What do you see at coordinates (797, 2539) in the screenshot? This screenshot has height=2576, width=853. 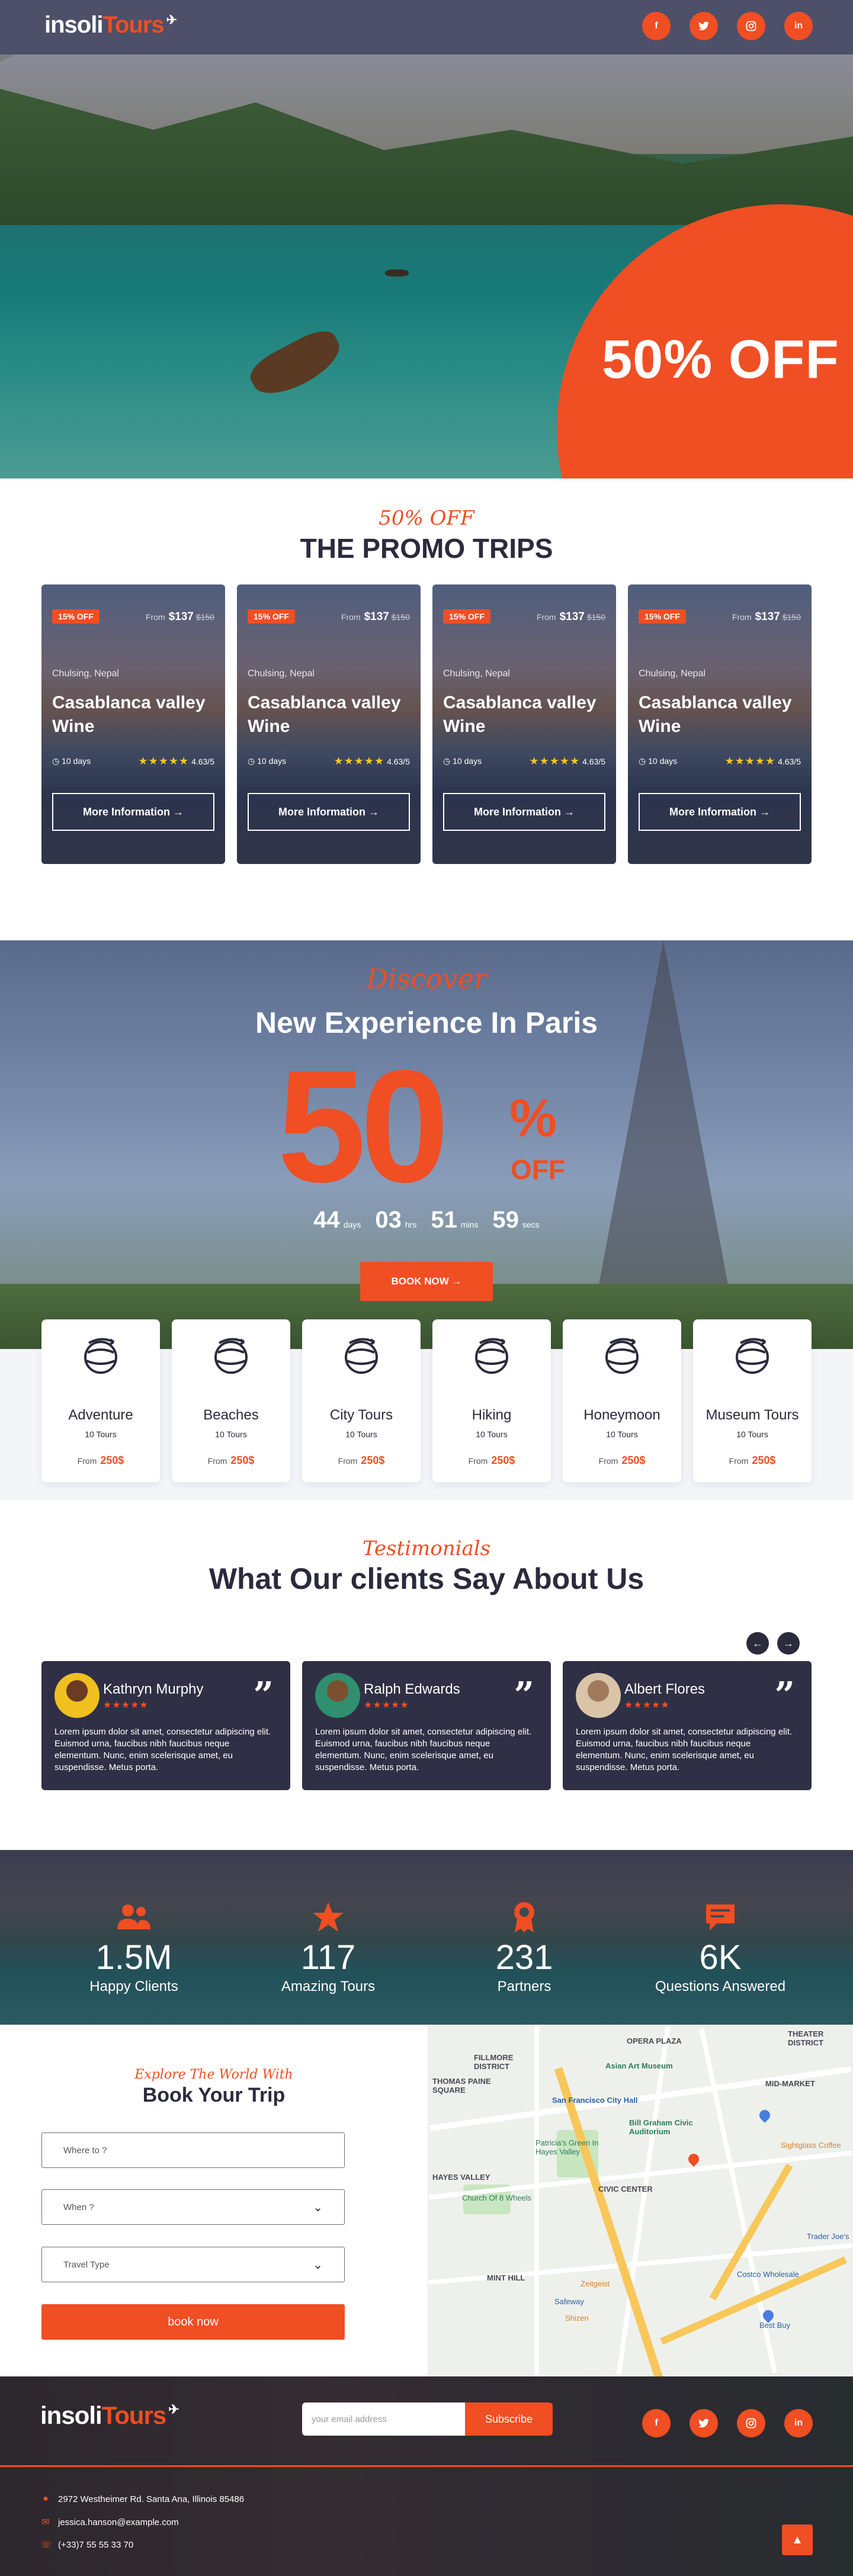 I see `scroll-to-top-button: ▲` at bounding box center [797, 2539].